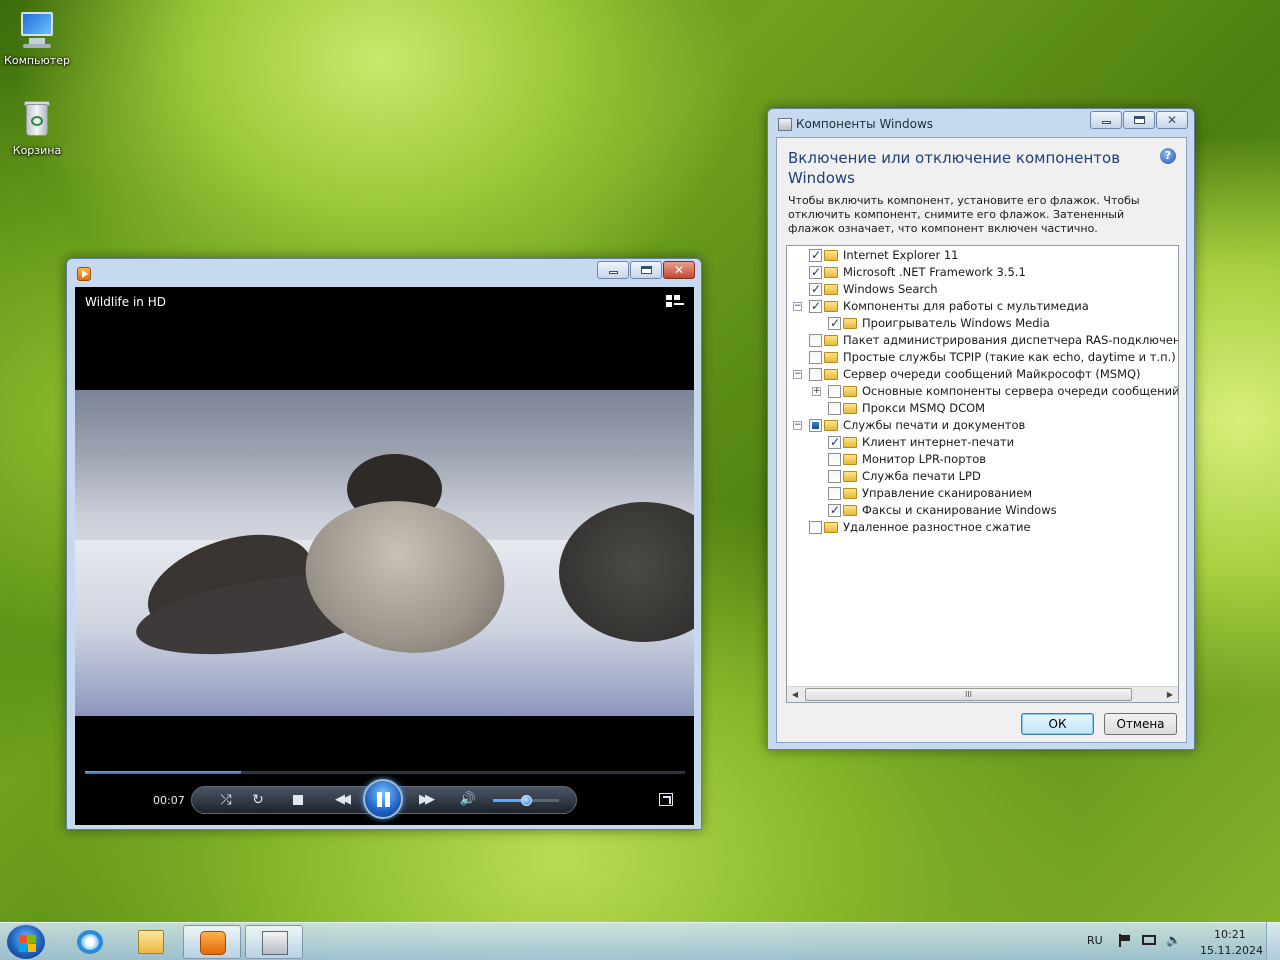 This screenshot has width=1280, height=960. What do you see at coordinates (982, 255) in the screenshot?
I see `feature-tree-item: Internet Explorer 11` at bounding box center [982, 255].